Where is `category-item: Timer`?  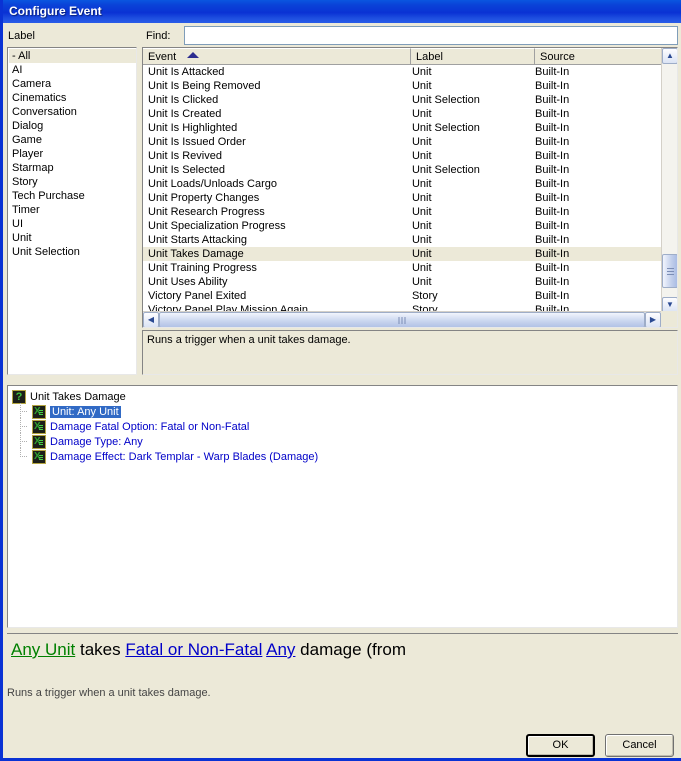
category-item: Timer is located at coordinates (72, 210).